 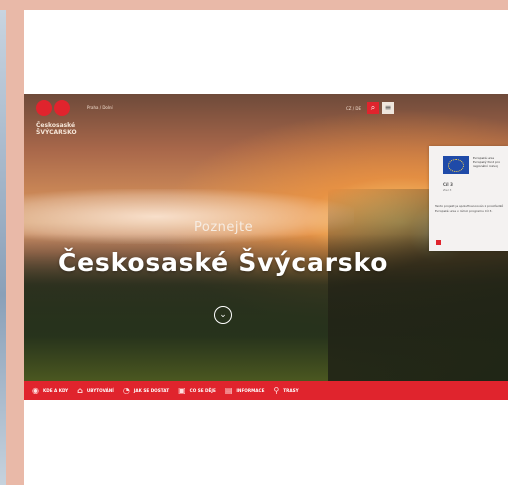 I want to click on nav-item-co-se-deje: ▣ CO SE DĚJE, so click(x=197, y=390).